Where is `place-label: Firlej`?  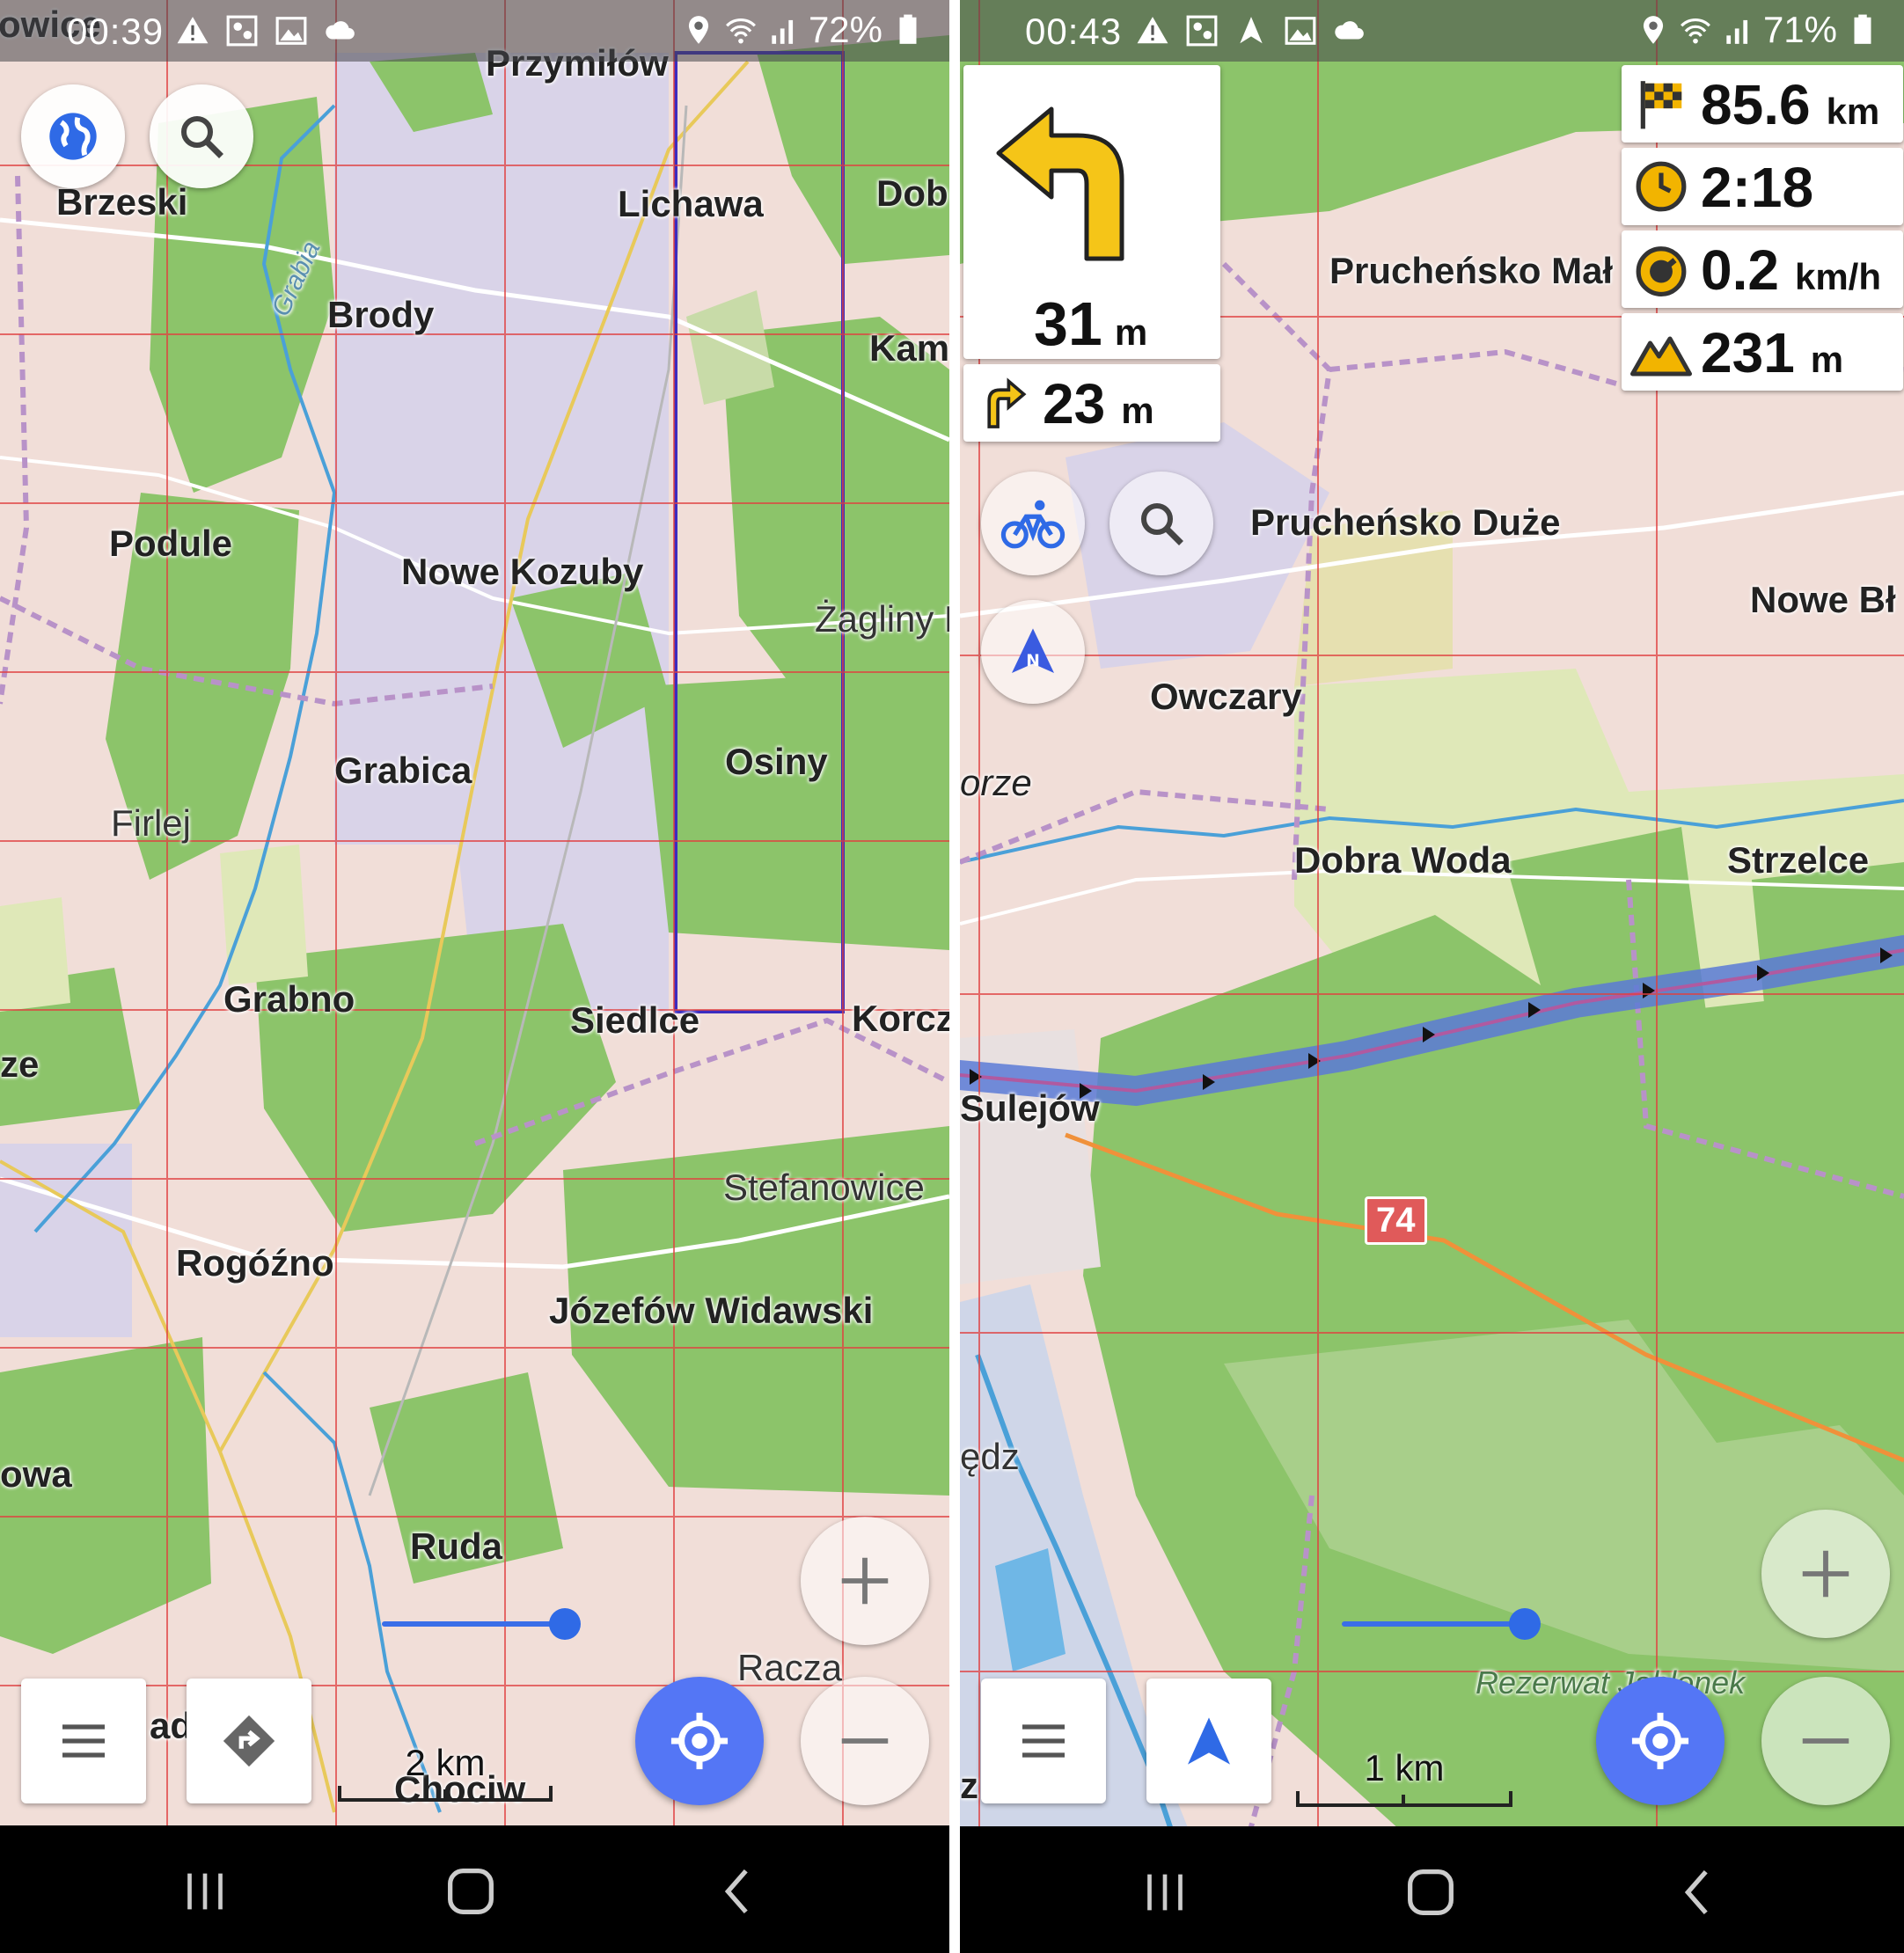 place-label: Firlej is located at coordinates (151, 823).